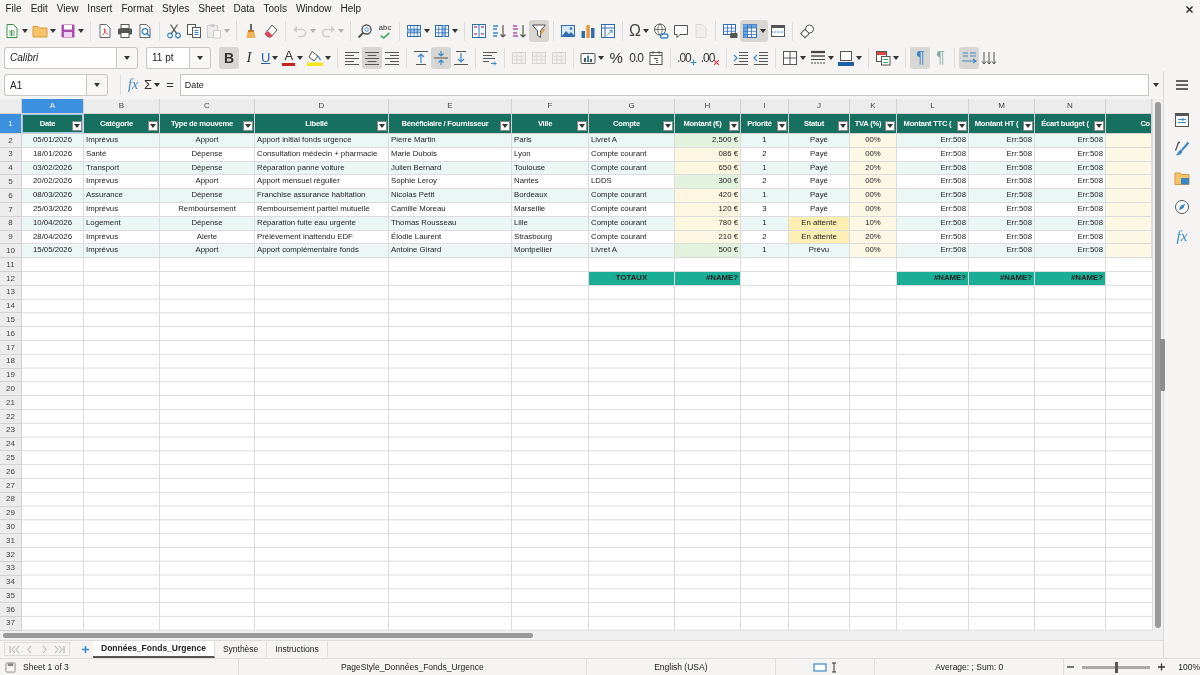 The height and width of the screenshot is (675, 1200). What do you see at coordinates (11, 527) in the screenshot?
I see `row-header: 30` at bounding box center [11, 527].